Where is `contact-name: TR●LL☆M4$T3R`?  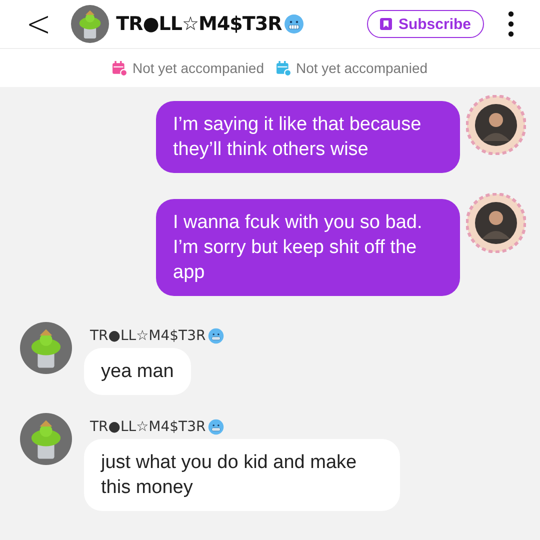 contact-name: TR●LL☆M4$T3R is located at coordinates (199, 24).